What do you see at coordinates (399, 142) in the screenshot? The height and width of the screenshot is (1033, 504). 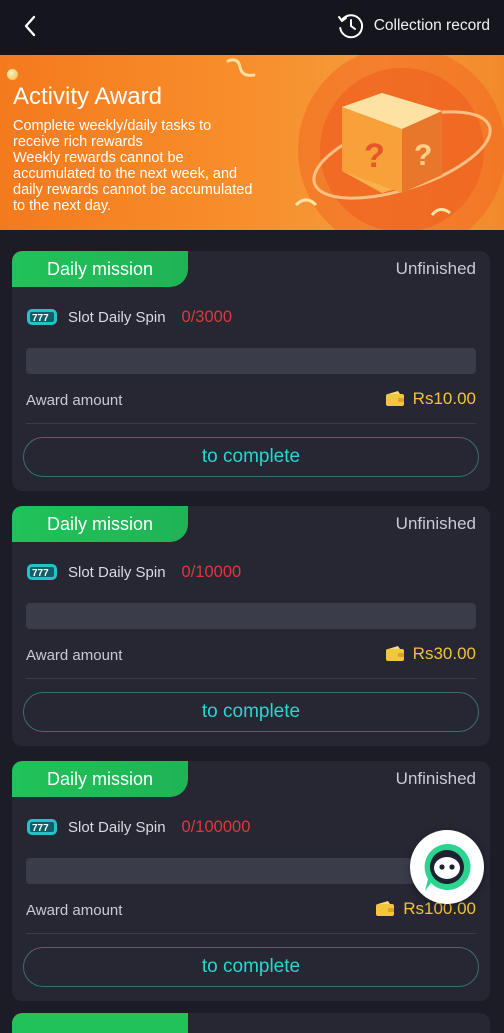 I see `mystery-box-icon: ? ?` at bounding box center [399, 142].